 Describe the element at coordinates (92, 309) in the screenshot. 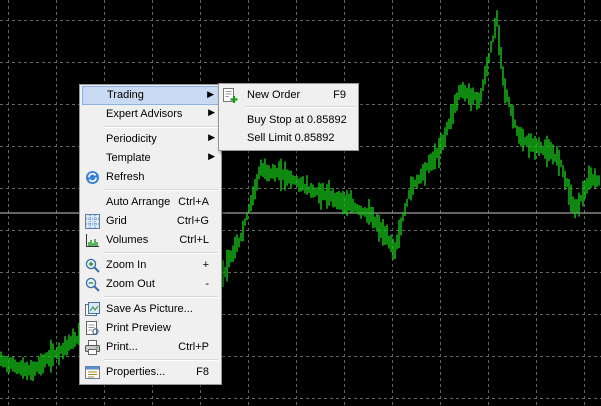

I see `save-picture-icon` at that location.